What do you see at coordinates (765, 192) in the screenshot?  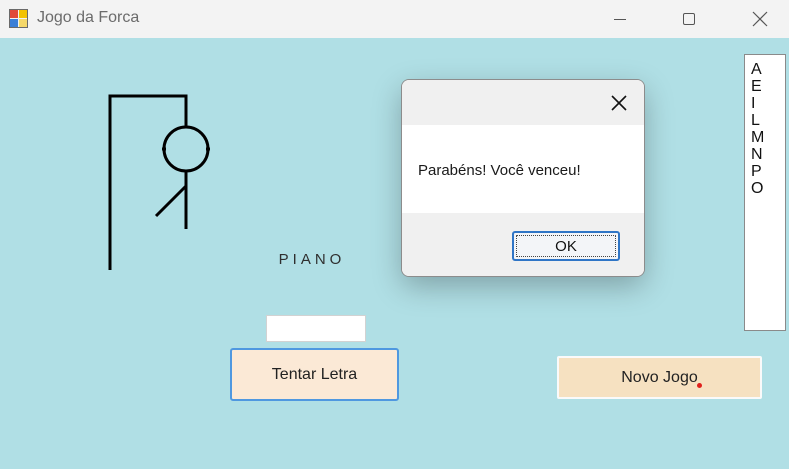 I see `used-letters-list: A E I L M N P O` at bounding box center [765, 192].